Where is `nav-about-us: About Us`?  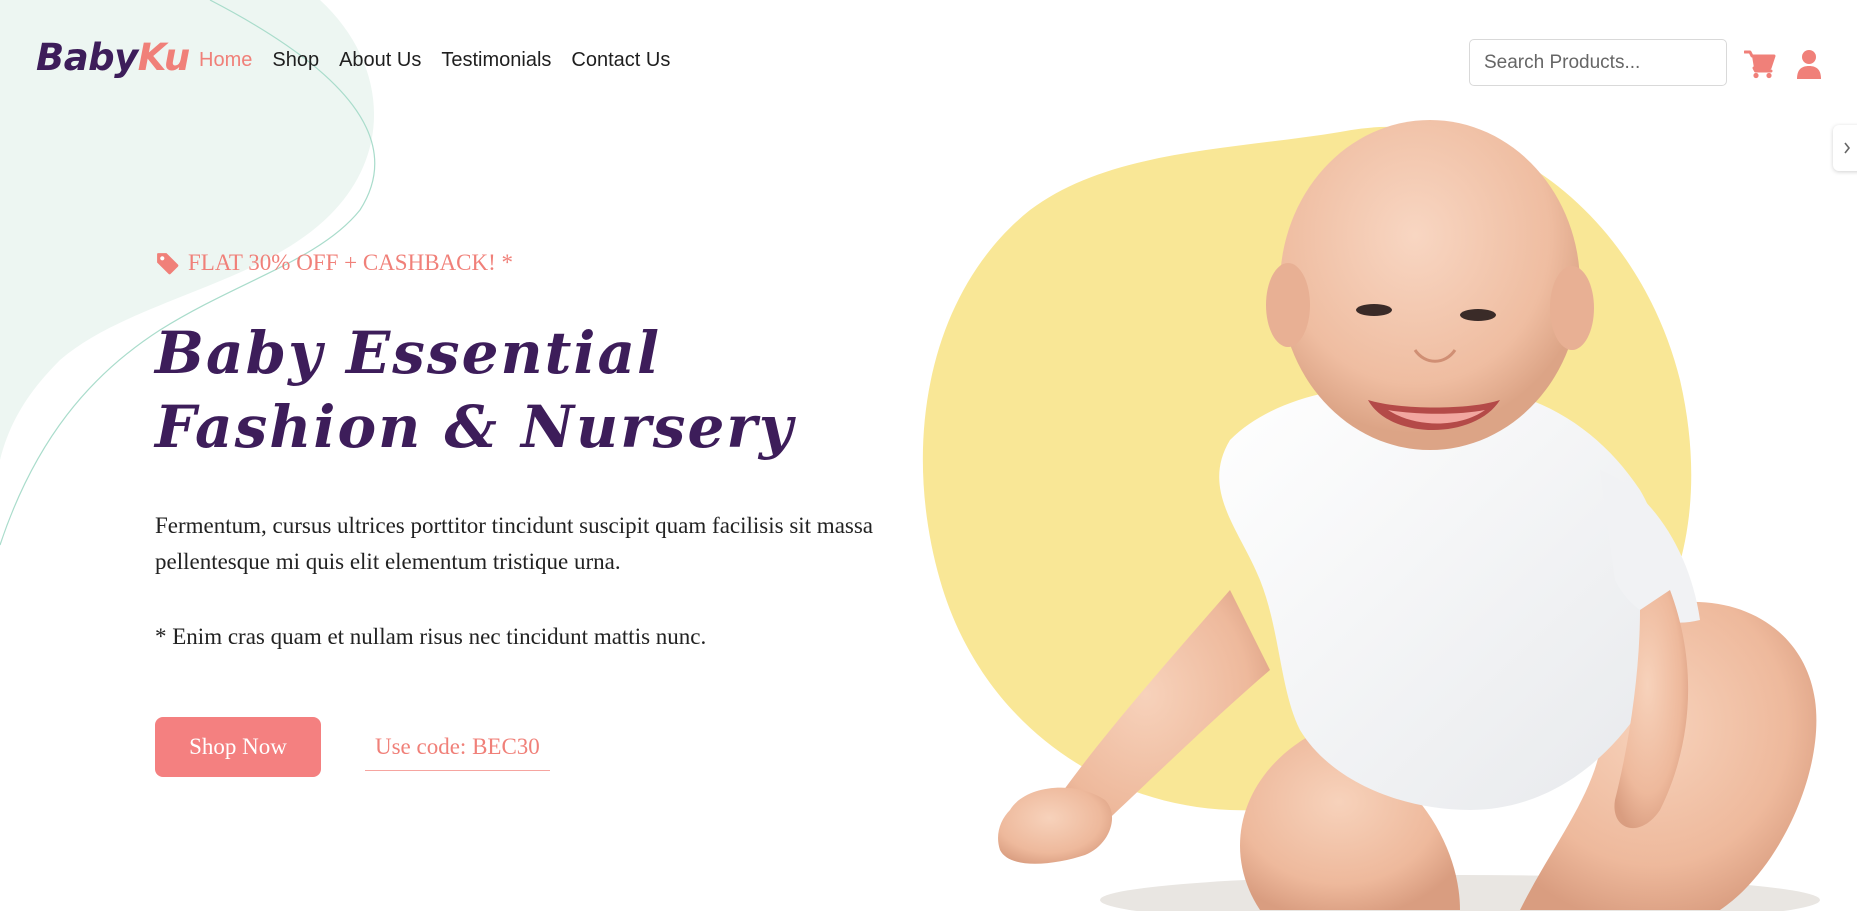 nav-about-us: About Us is located at coordinates (380, 60).